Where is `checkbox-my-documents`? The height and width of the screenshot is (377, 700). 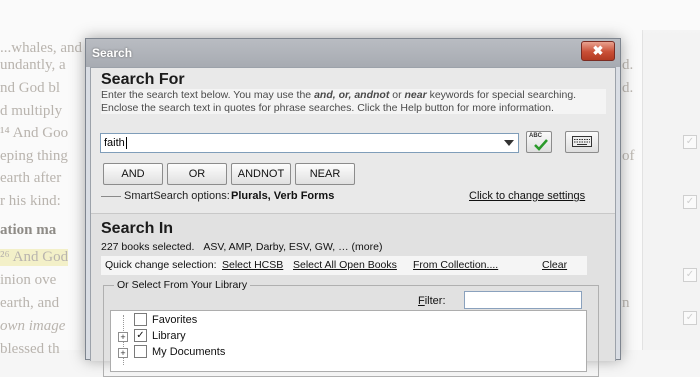 checkbox-my-documents is located at coordinates (140, 351).